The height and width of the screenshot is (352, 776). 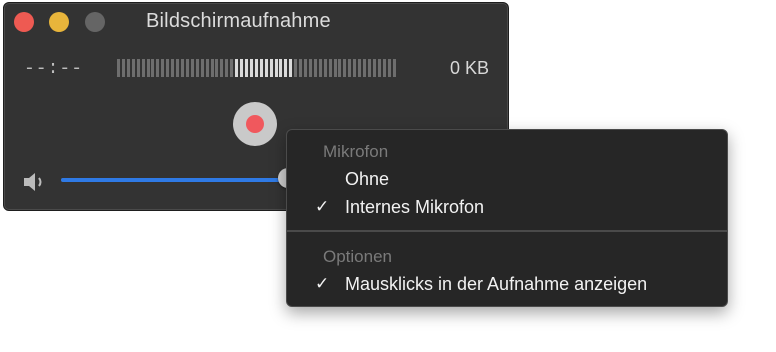 I want to click on audio-level-meter, so click(x=256, y=68).